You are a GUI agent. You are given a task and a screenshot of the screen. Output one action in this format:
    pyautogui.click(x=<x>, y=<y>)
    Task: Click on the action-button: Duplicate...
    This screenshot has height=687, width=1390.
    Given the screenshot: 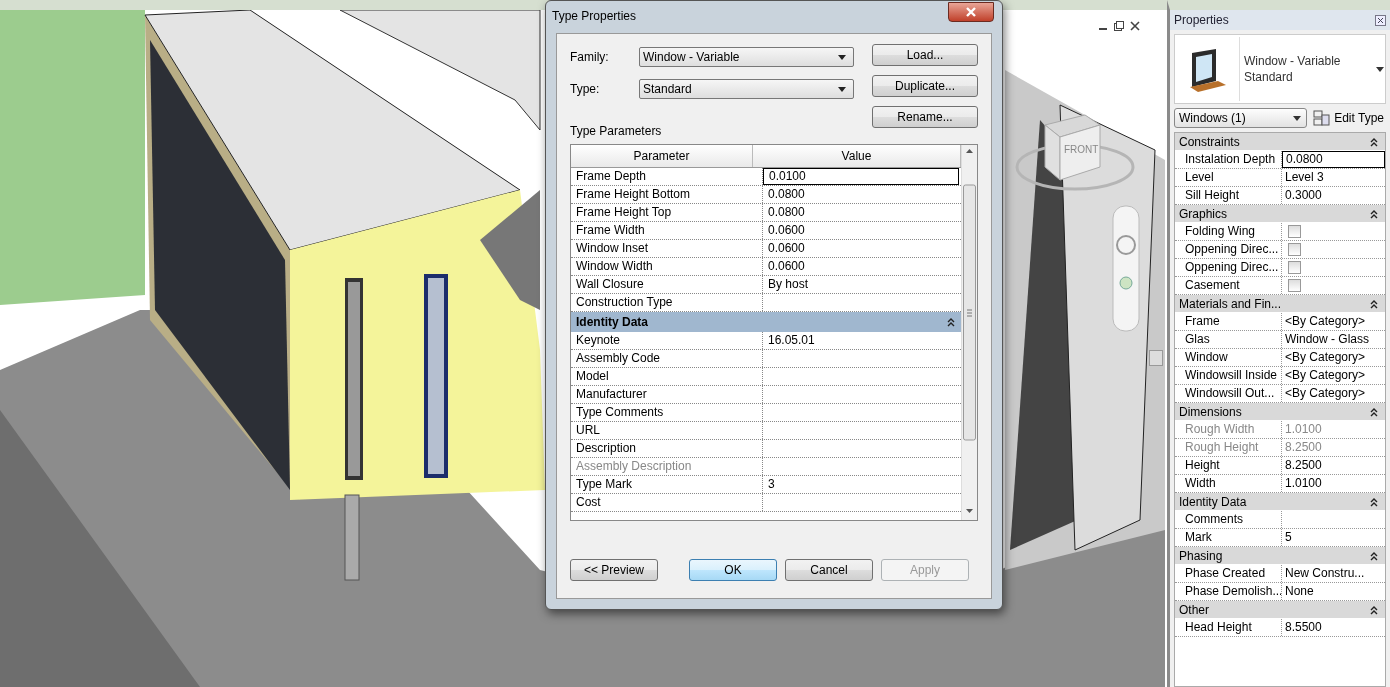 What is the action you would take?
    pyautogui.click(x=925, y=86)
    